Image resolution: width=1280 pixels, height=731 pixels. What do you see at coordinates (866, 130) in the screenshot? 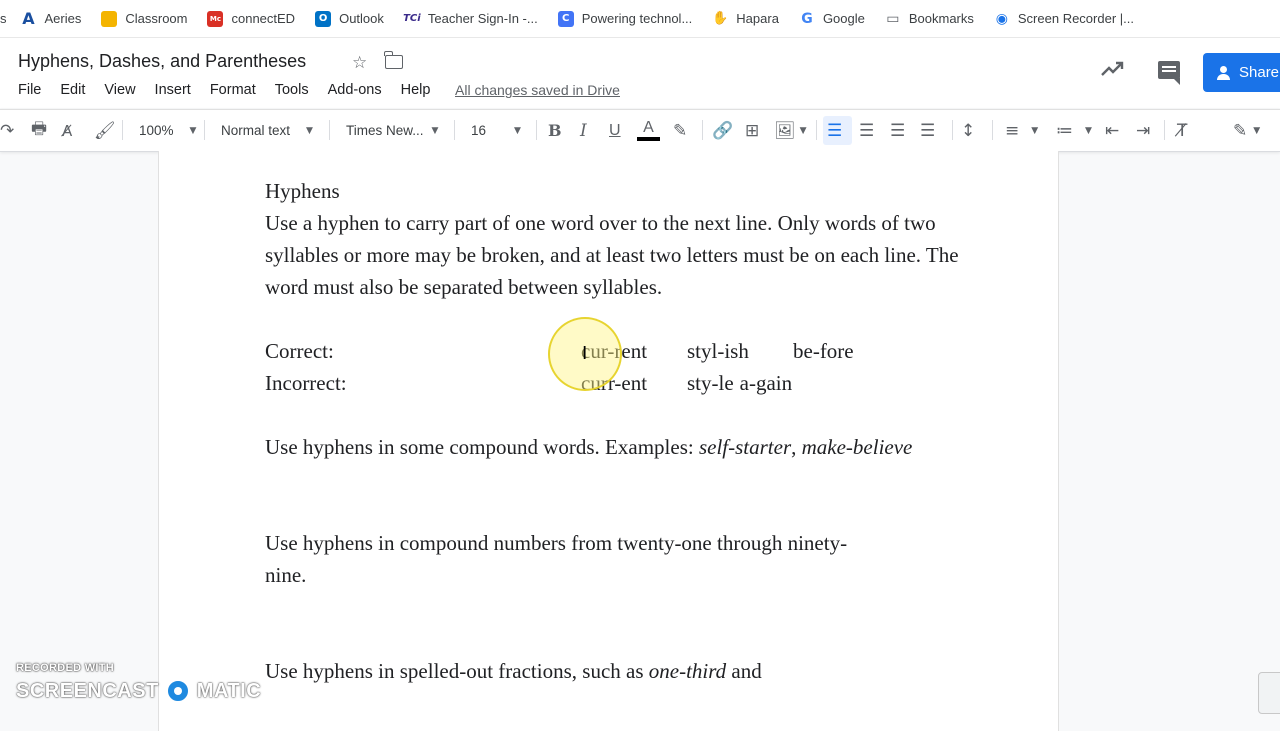
I see `align-center-icon: ☰` at bounding box center [866, 130].